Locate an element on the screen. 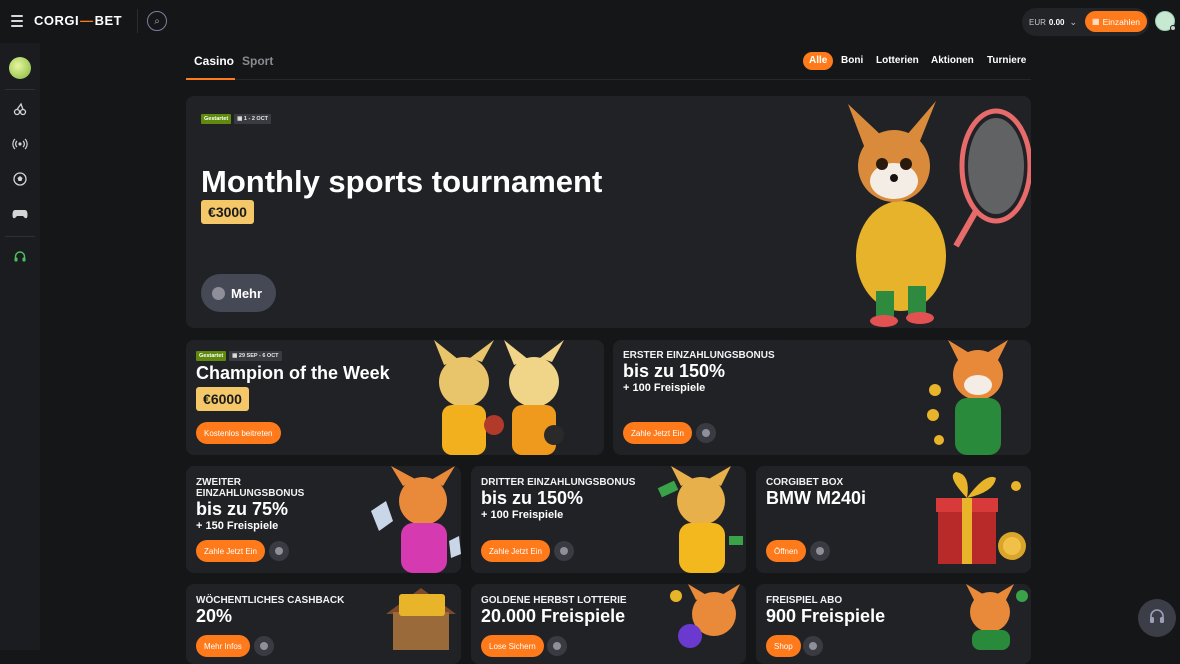 Image resolution: width=1180 pixels, height=664 pixels. filter-bonus: Boni is located at coordinates (852, 61).